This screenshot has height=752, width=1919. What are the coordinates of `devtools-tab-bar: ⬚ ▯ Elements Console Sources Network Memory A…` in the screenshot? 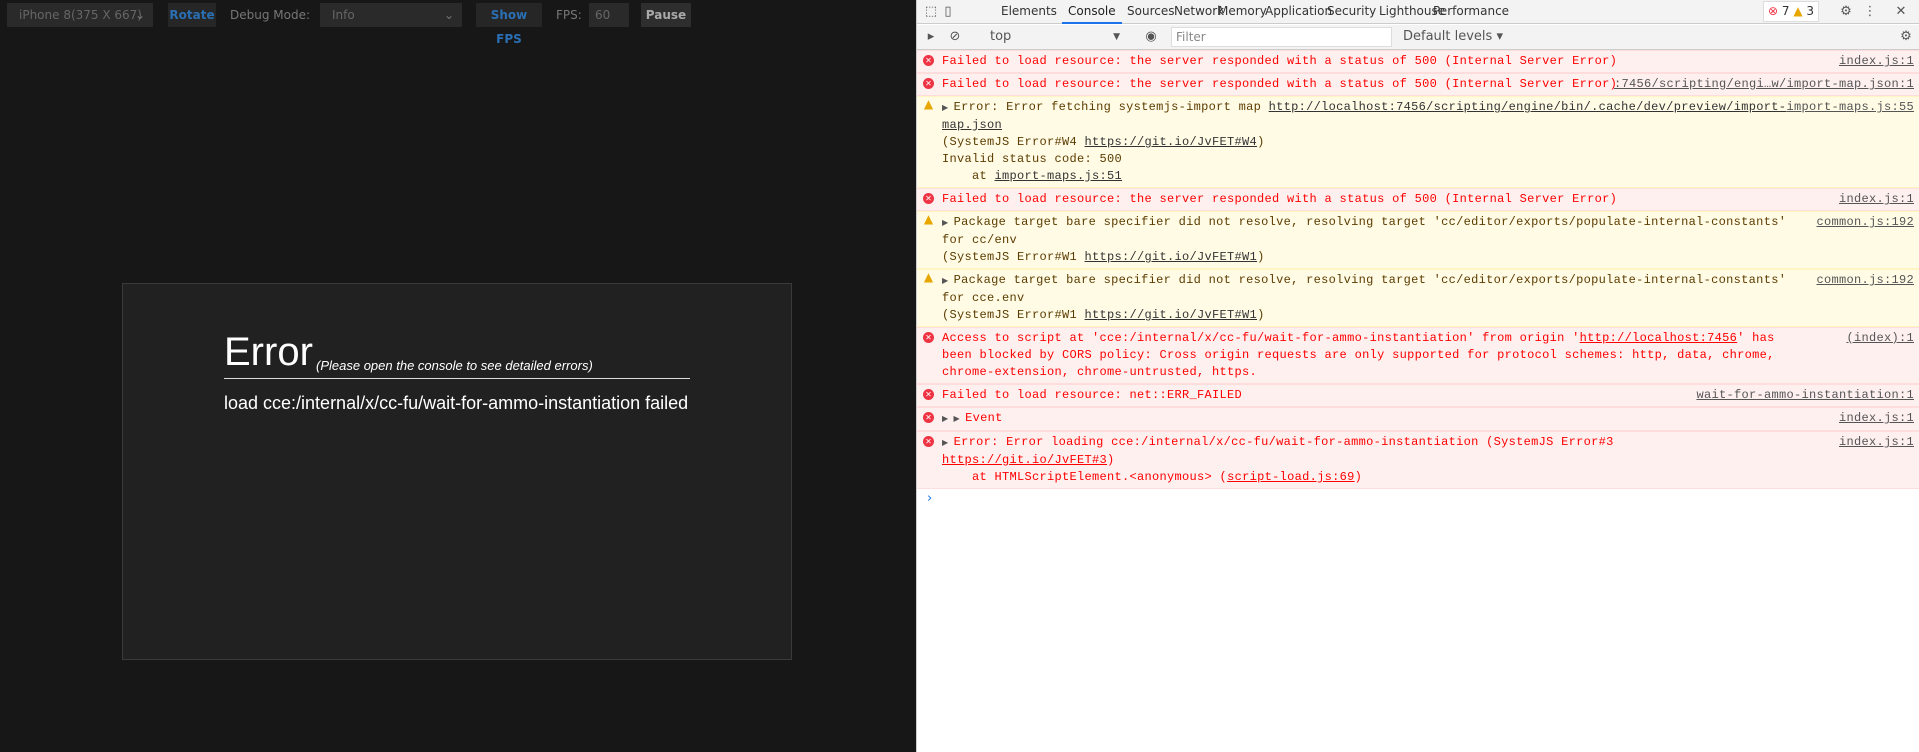 It's located at (1418, 12).